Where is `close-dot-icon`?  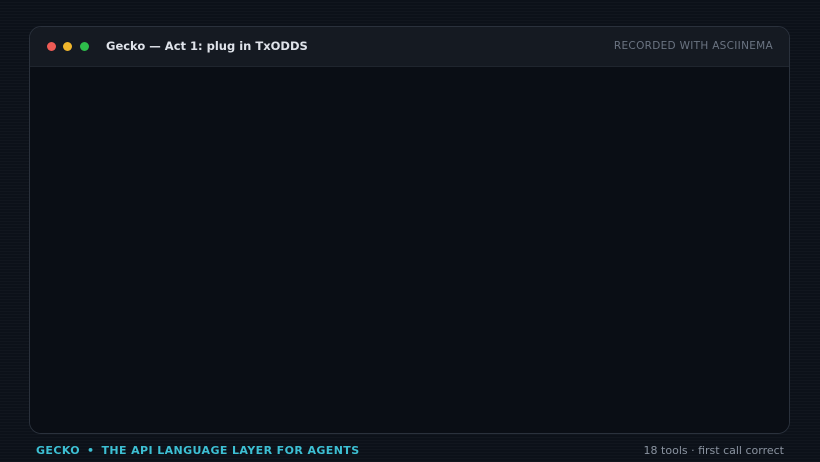 close-dot-icon is located at coordinates (51, 46).